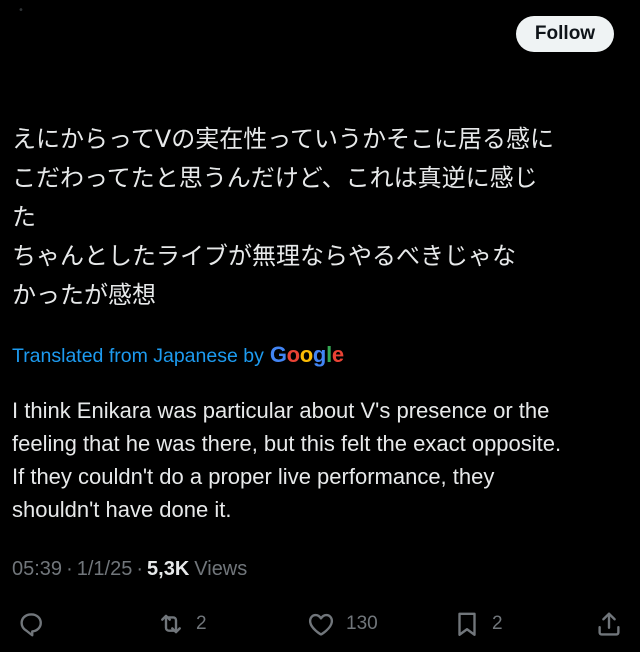  What do you see at coordinates (221, 569) in the screenshot?
I see `views-label: Views` at bounding box center [221, 569].